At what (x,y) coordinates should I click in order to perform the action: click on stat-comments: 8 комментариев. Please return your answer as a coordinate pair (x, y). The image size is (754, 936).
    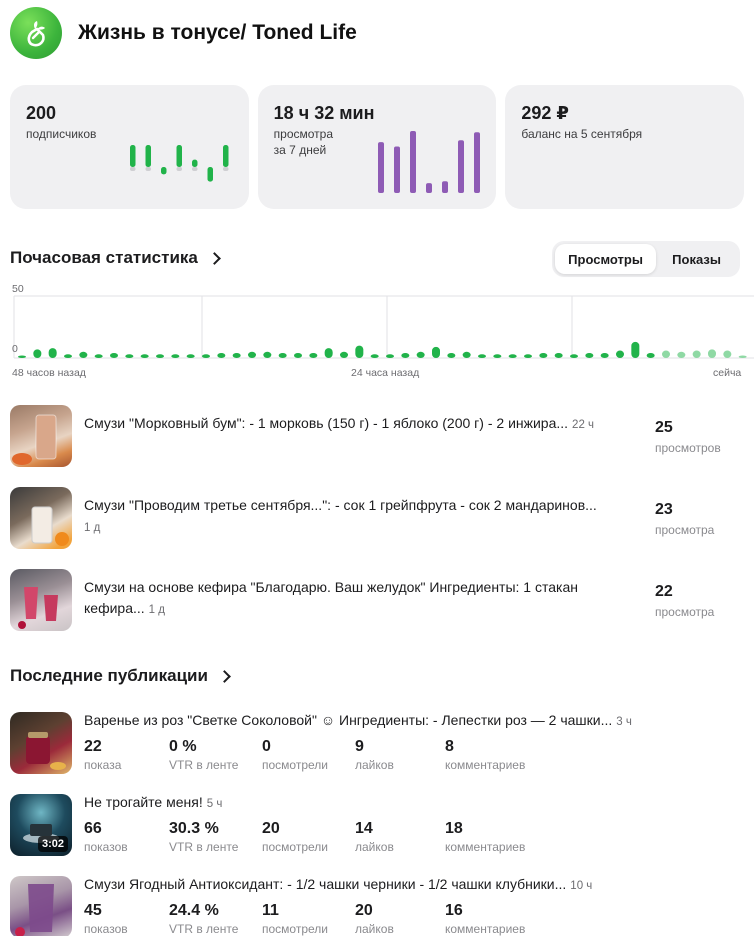
    Looking at the image, I should click on (495, 755).